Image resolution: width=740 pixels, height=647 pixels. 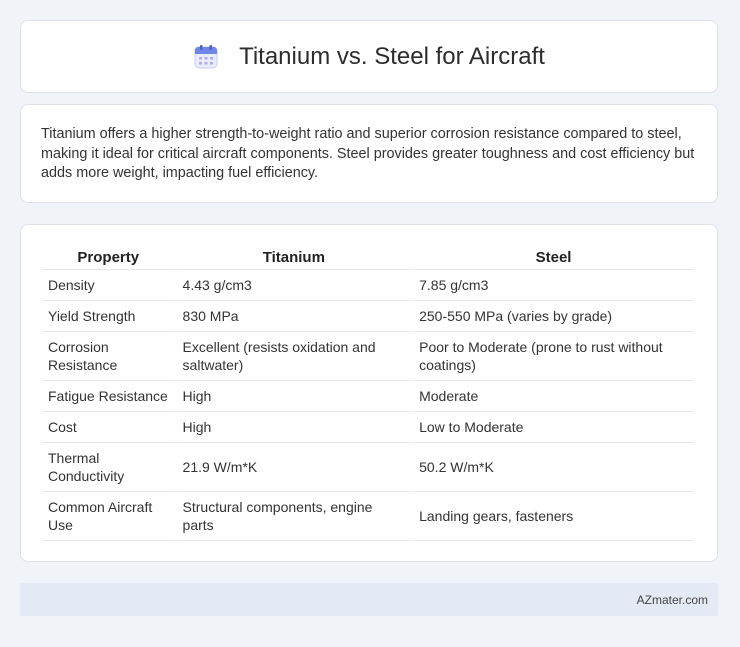 What do you see at coordinates (553, 316) in the screenshot?
I see `table-cell: 250-550 MPa (varies by grade)` at bounding box center [553, 316].